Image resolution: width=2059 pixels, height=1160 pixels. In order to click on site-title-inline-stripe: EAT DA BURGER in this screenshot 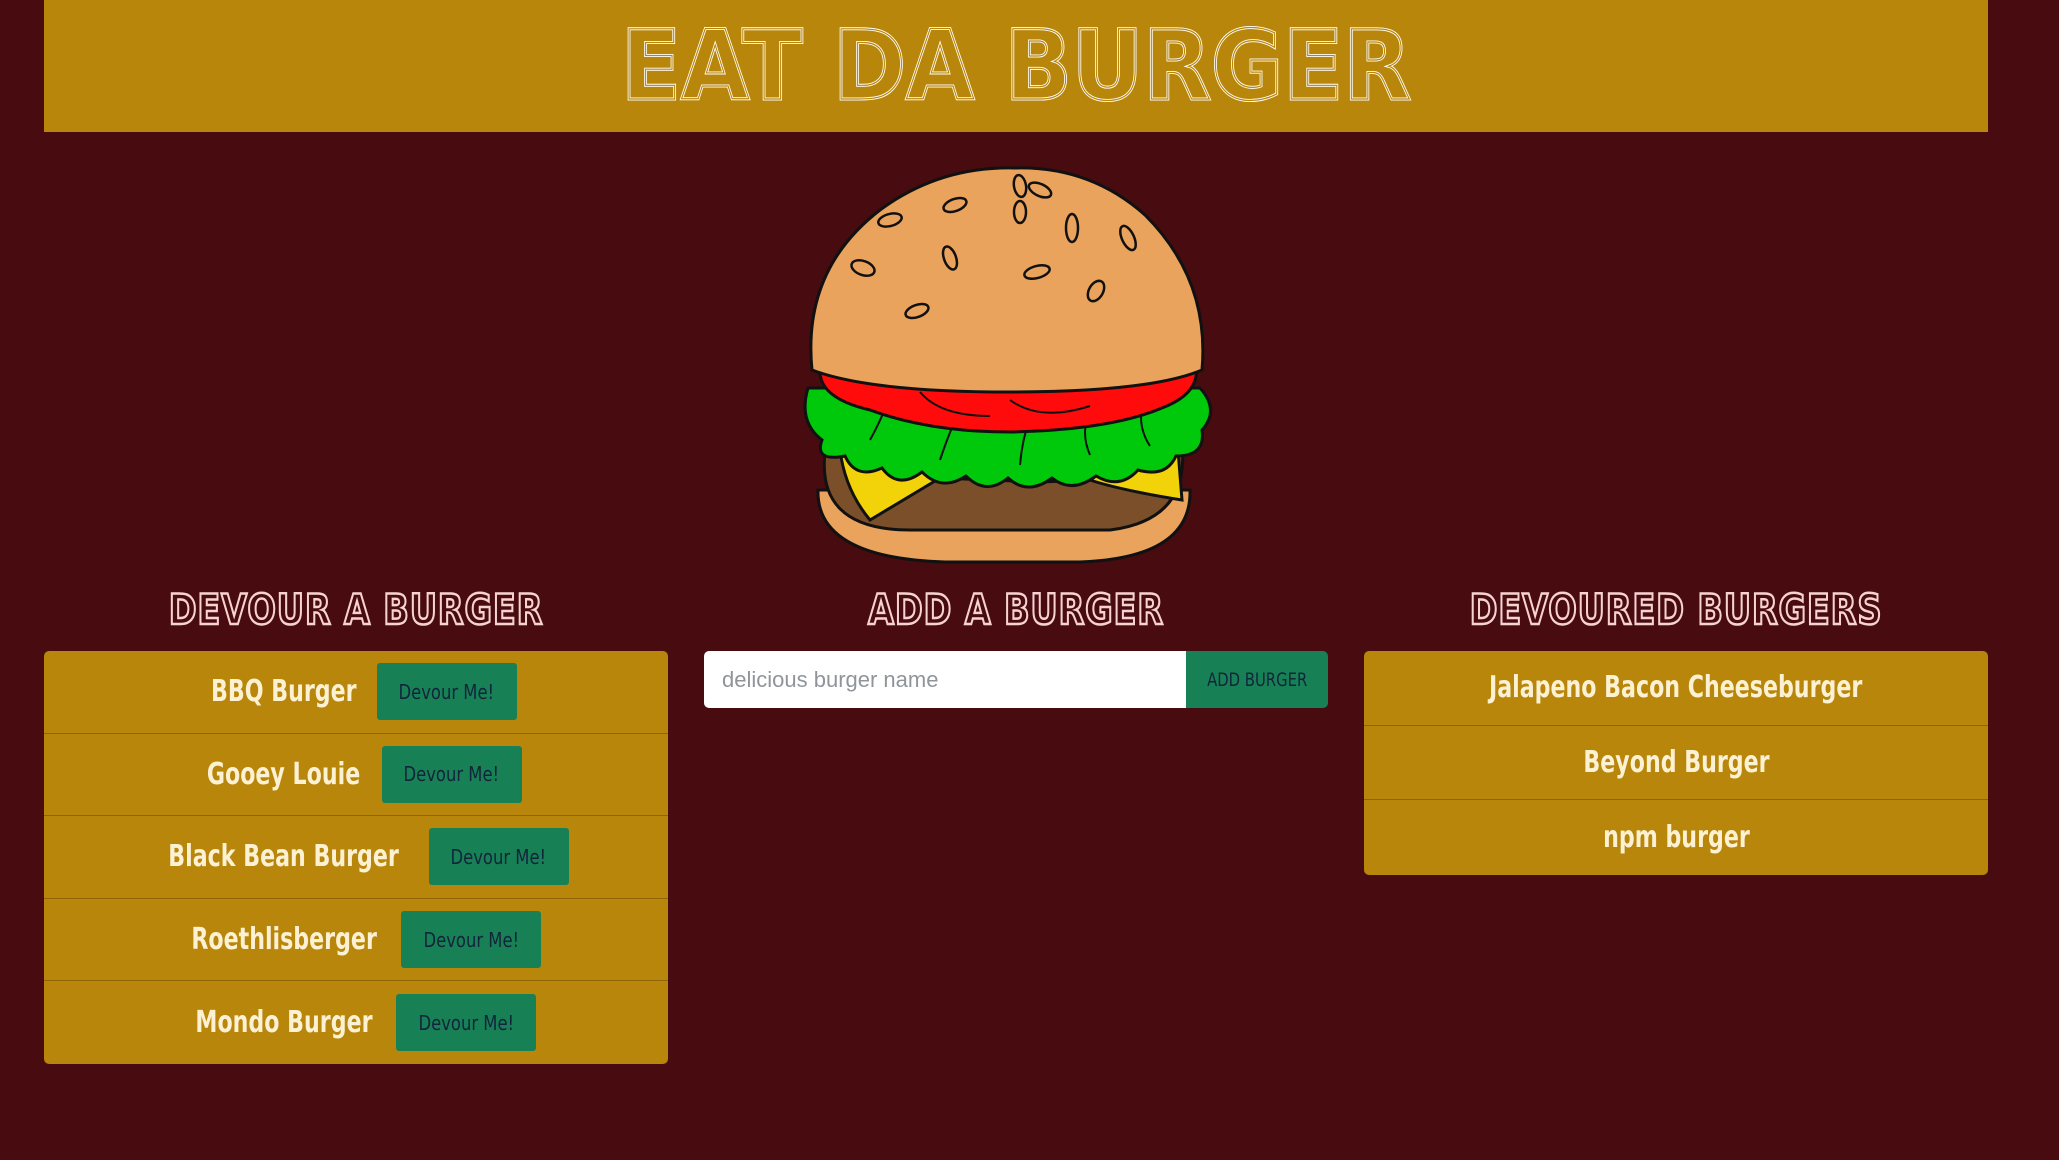, I will do `click(1016, 66)`.